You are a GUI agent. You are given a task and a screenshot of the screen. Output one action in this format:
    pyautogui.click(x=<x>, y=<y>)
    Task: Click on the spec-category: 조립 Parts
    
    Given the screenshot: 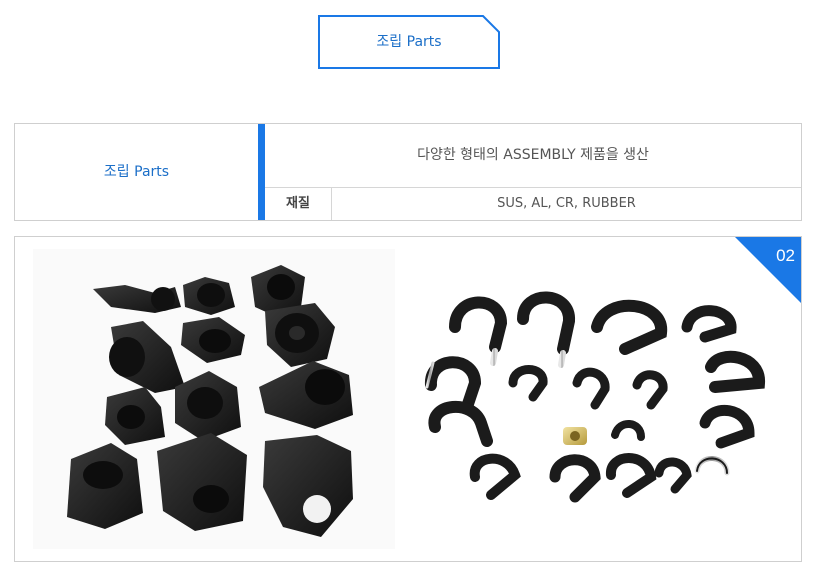 What is the action you would take?
    pyautogui.click(x=136, y=172)
    